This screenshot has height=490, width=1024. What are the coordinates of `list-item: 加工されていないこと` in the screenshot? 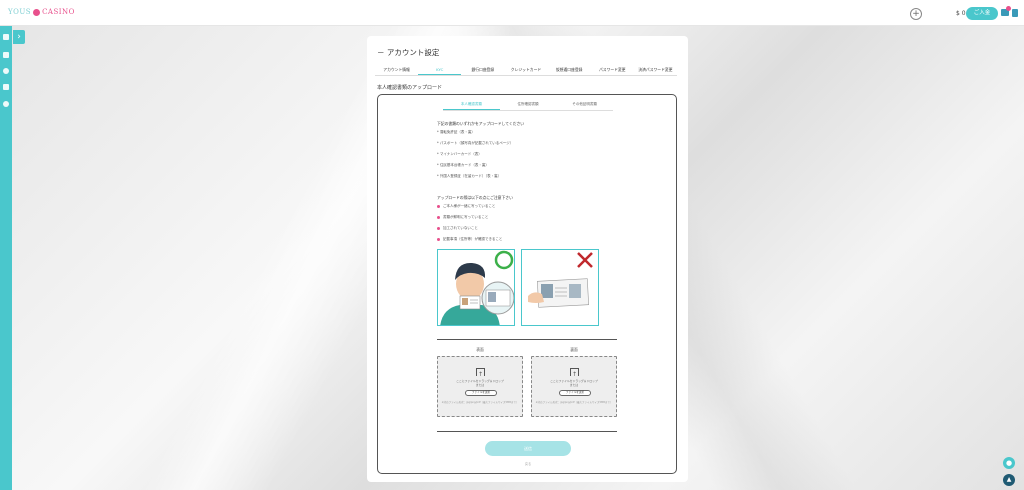 It's located at (469, 231).